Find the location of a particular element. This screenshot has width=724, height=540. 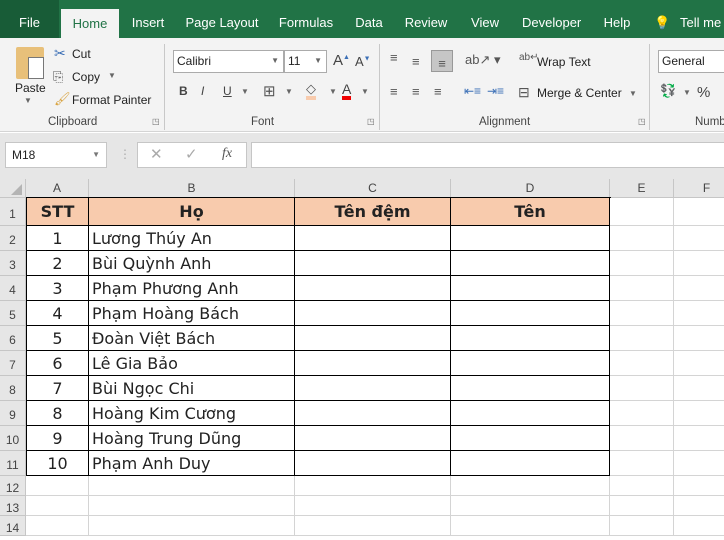

cell: Hoàng Trung Dũng is located at coordinates (192, 438).